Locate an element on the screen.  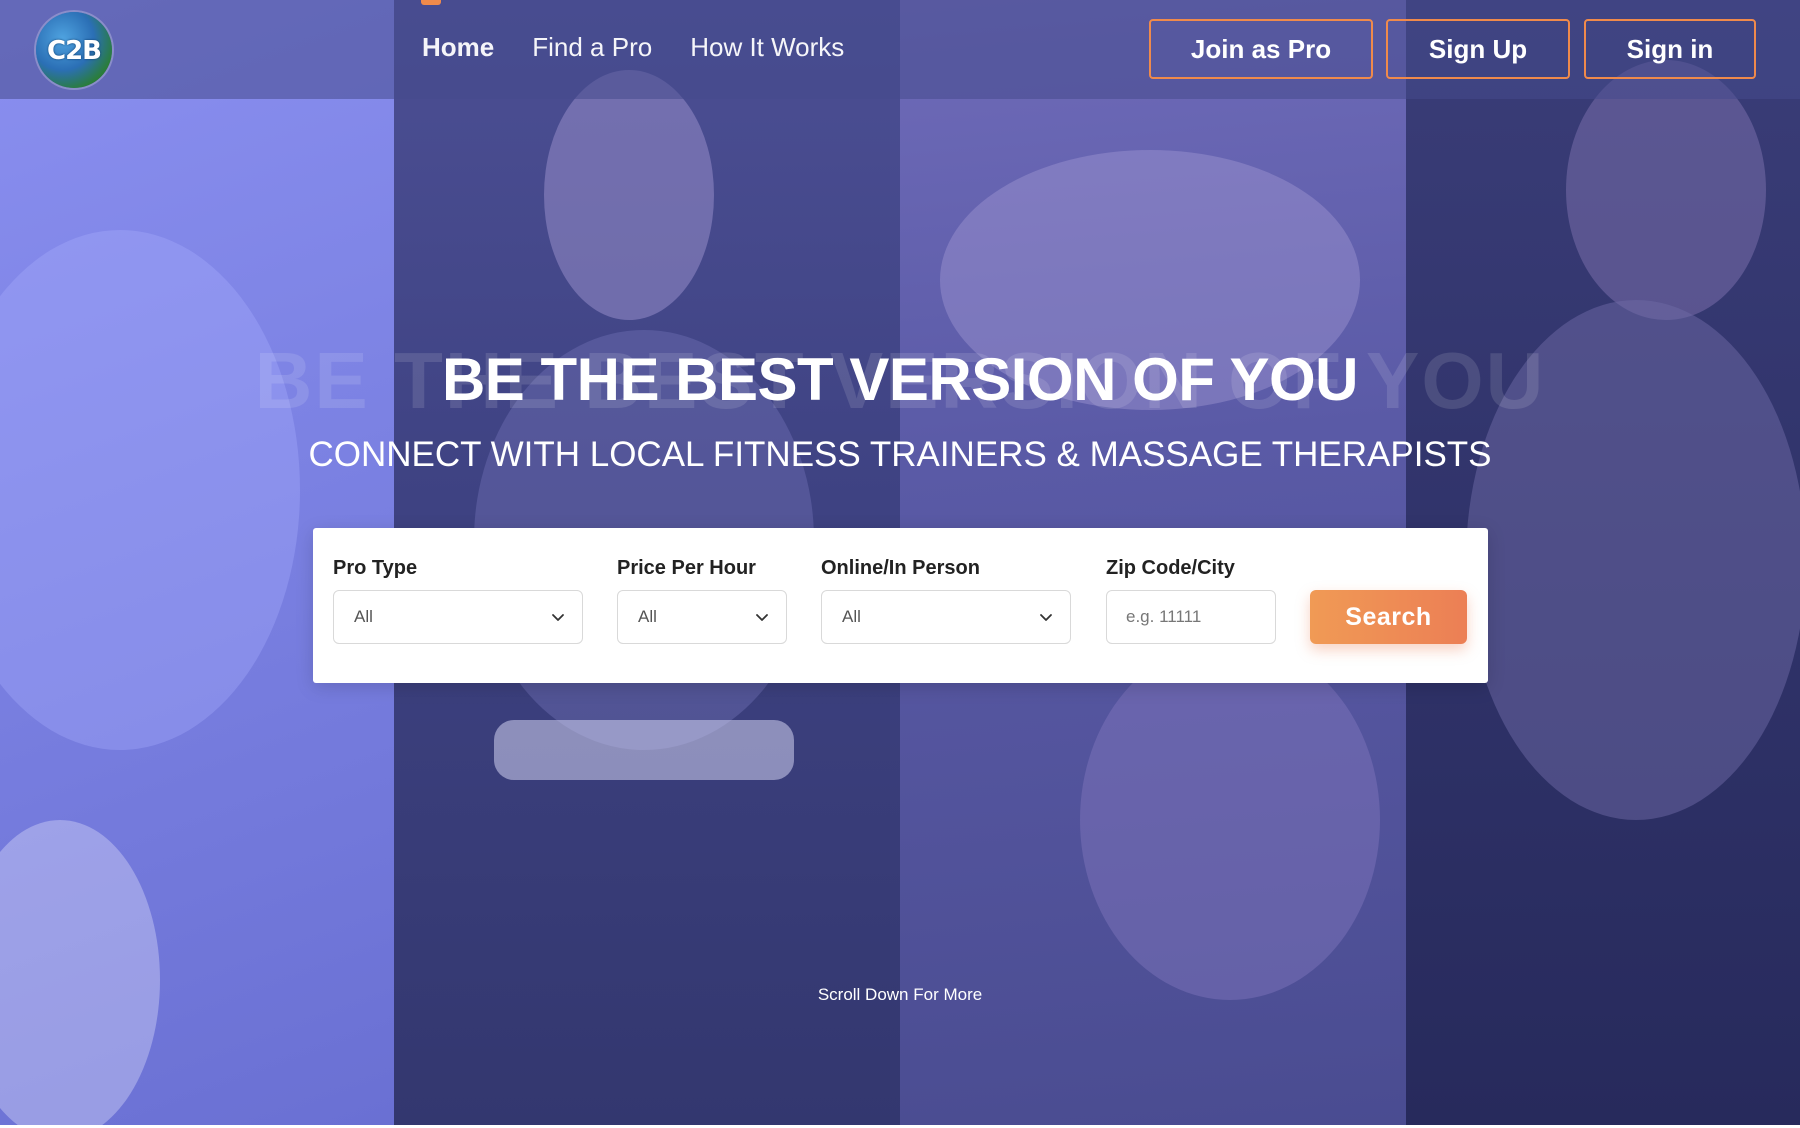
active-nav-indicator is located at coordinates (431, 2).